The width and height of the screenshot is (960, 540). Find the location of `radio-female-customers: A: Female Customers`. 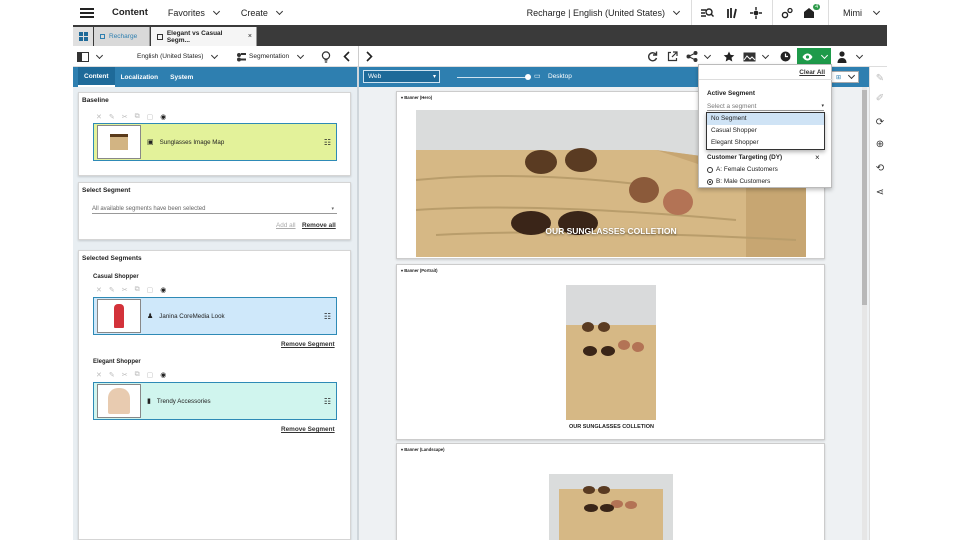

radio-female-customers: A: Female Customers is located at coordinates (742, 169).